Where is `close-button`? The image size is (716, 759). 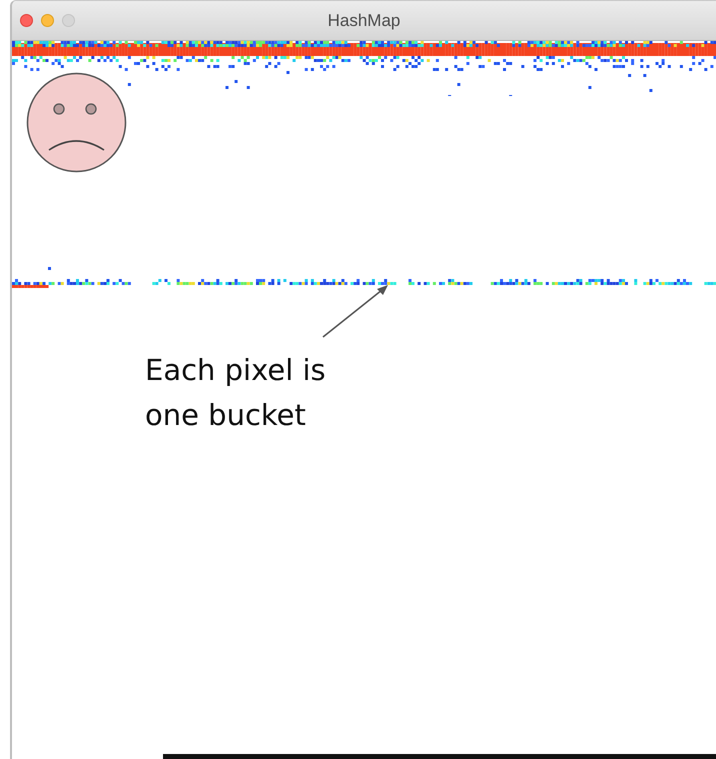
close-button is located at coordinates (26, 20).